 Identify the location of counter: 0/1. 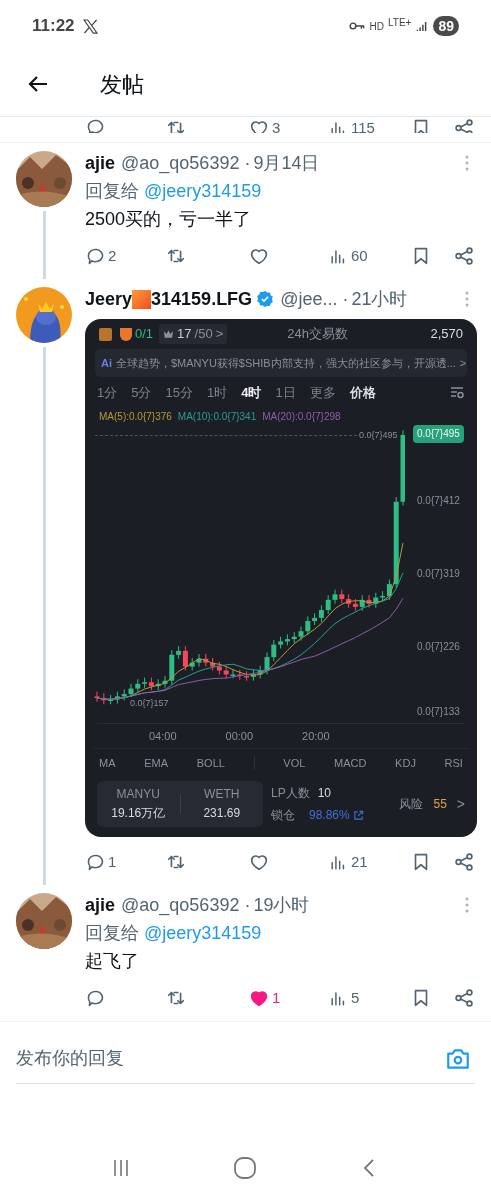
(144, 334).